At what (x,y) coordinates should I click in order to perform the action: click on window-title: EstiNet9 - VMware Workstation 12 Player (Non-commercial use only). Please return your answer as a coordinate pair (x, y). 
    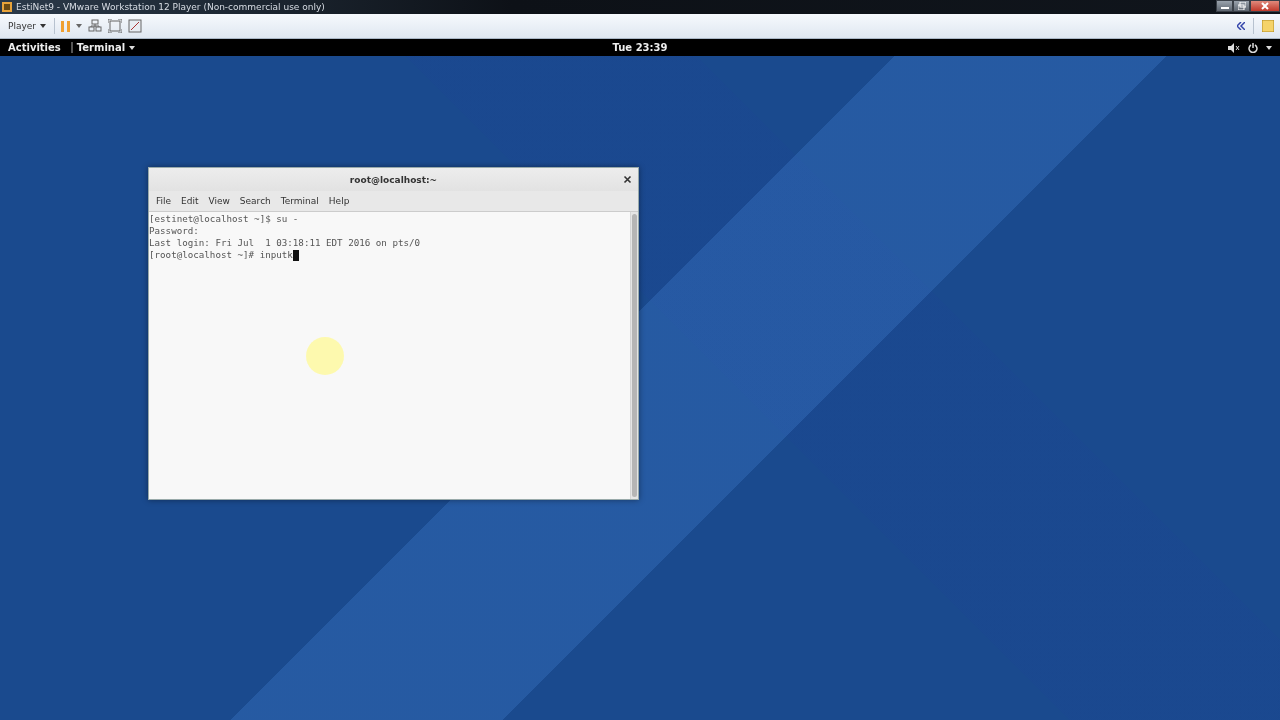
    Looking at the image, I should click on (170, 7).